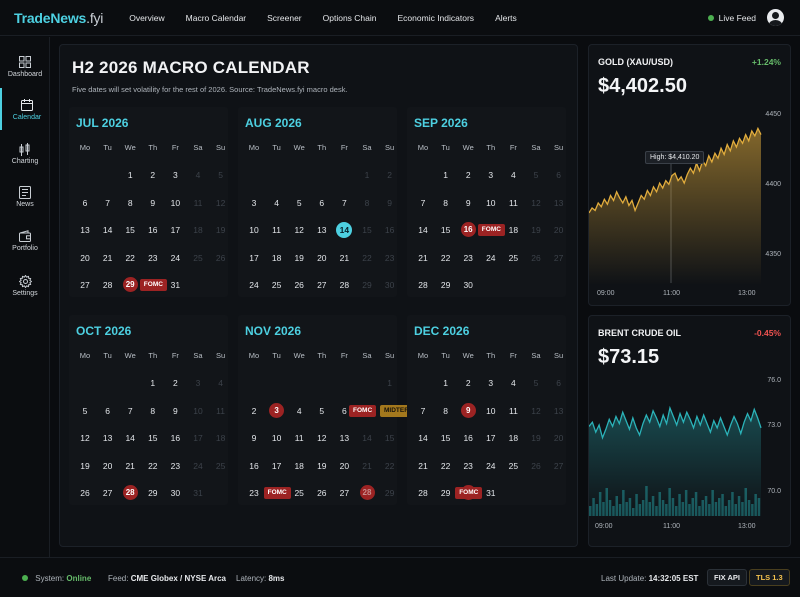  I want to click on calendar-day: 19, so click(322, 466).